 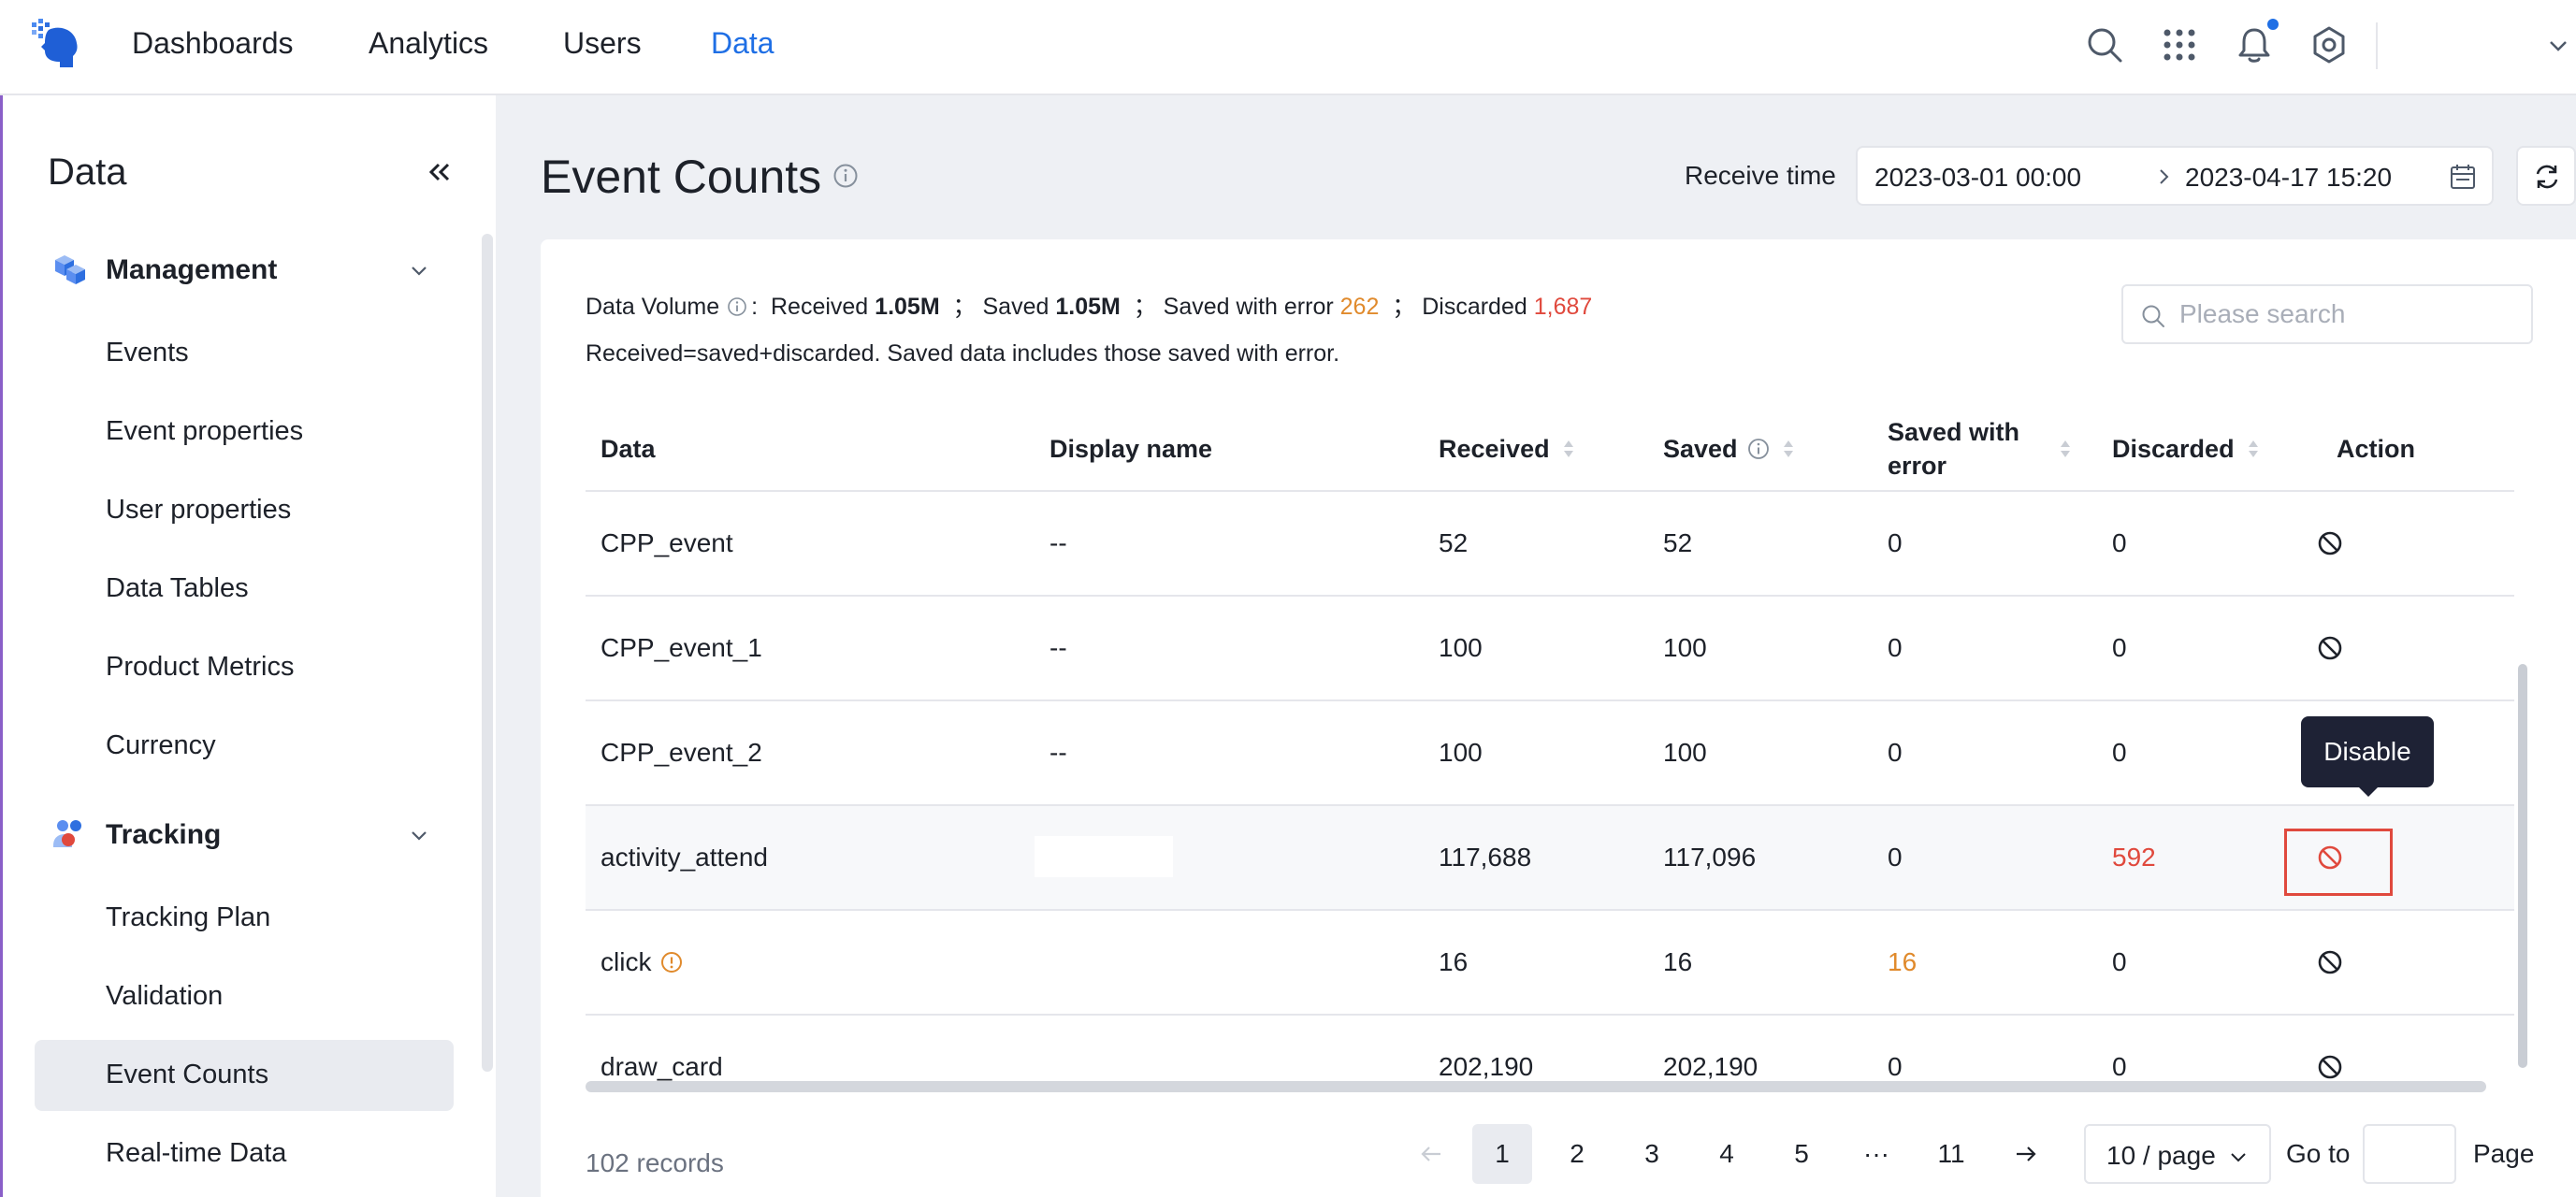 I want to click on sidebar-scrollbar, so click(x=487, y=653).